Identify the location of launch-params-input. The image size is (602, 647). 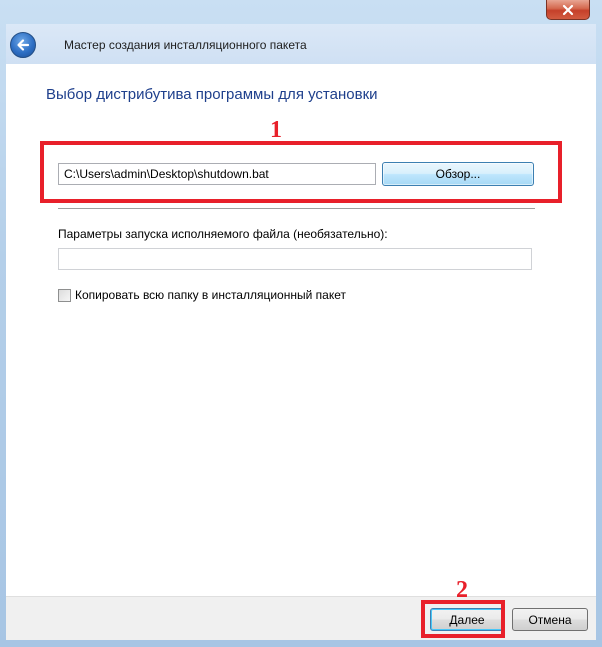
(295, 259).